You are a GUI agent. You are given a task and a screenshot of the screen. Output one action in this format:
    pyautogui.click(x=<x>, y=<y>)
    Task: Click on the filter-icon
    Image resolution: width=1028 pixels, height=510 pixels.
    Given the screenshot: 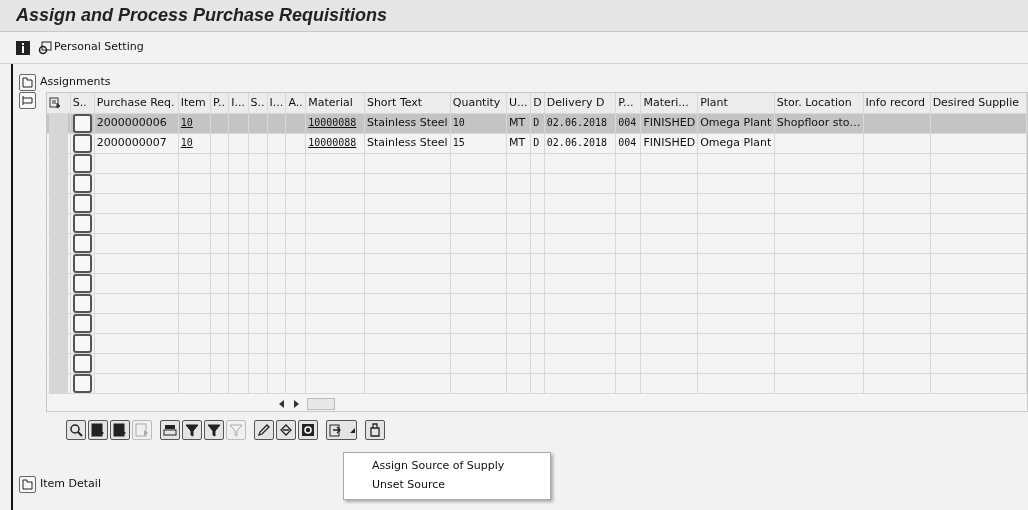 What is the action you would take?
    pyautogui.click(x=192, y=430)
    